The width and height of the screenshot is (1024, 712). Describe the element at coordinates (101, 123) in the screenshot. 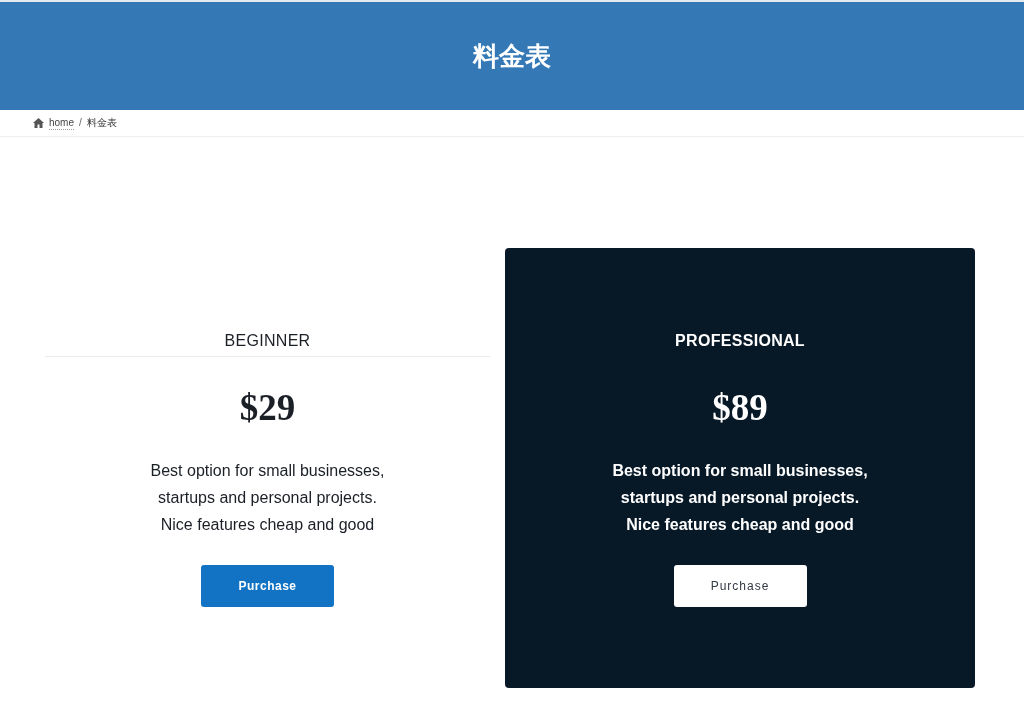

I see `current-page-label: 料金表` at that location.